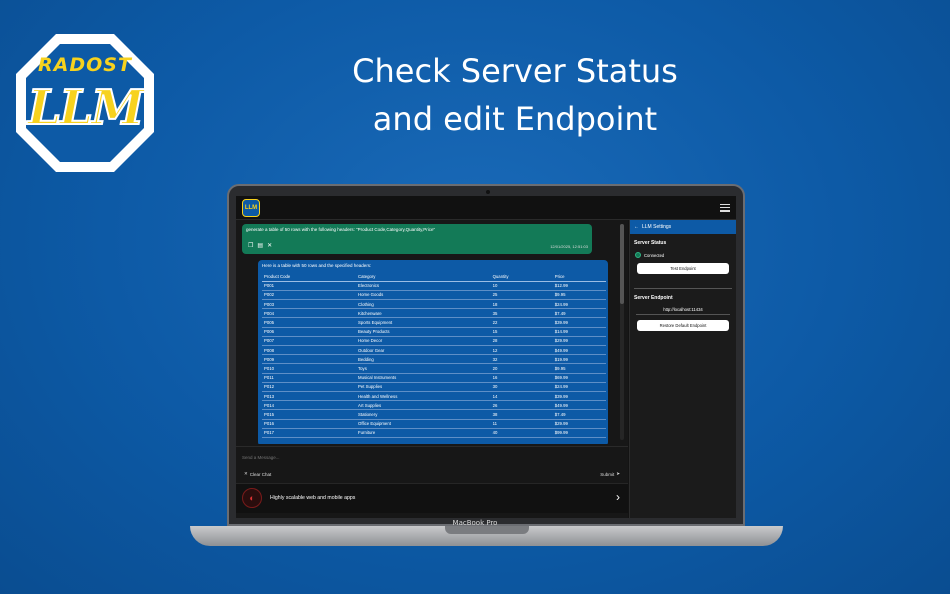  What do you see at coordinates (521, 405) in the screenshot?
I see `table-cell: 26` at bounding box center [521, 405].